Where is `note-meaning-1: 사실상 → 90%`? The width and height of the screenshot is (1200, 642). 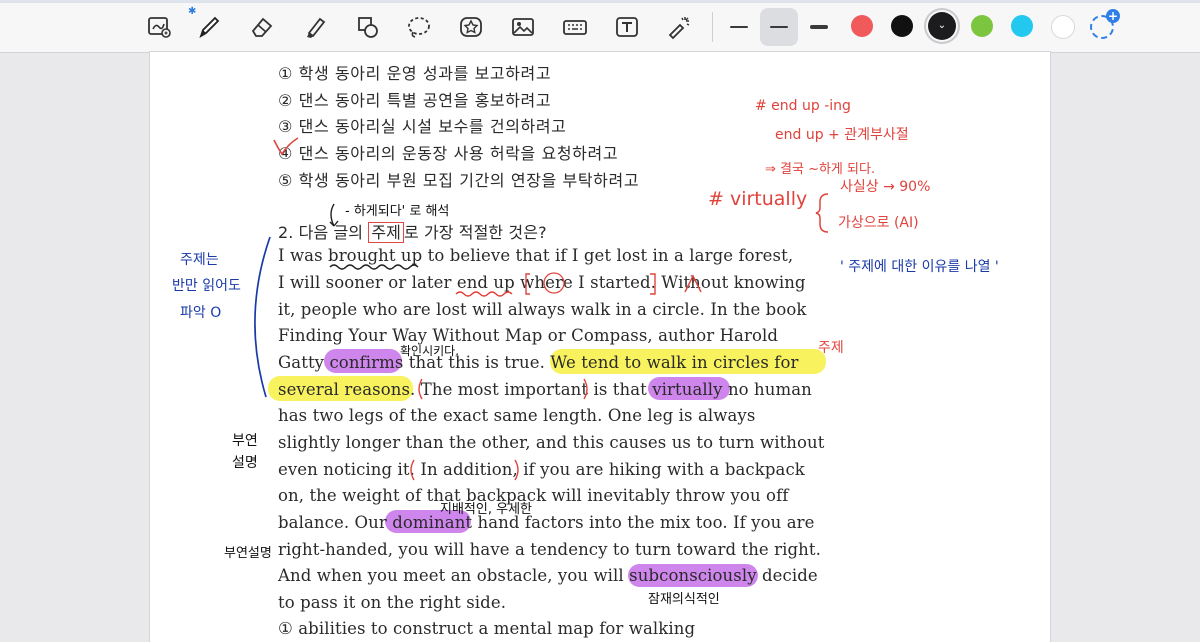
note-meaning-1: 사실상 → 90% is located at coordinates (885, 187).